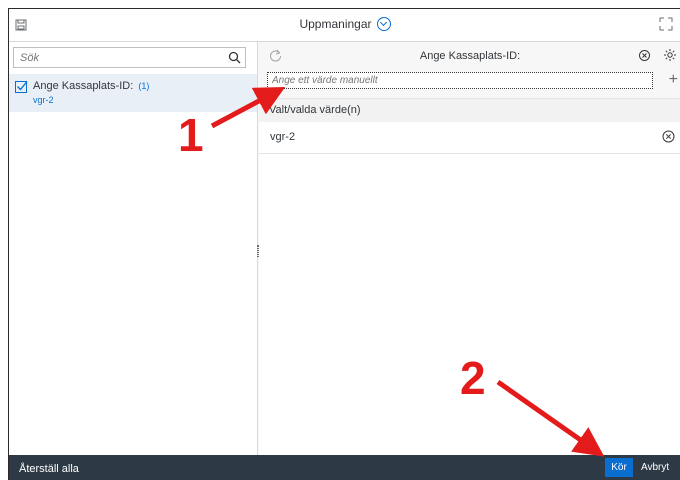  Describe the element at coordinates (283, 137) in the screenshot. I see `selected-value-text: vgr-2` at that location.